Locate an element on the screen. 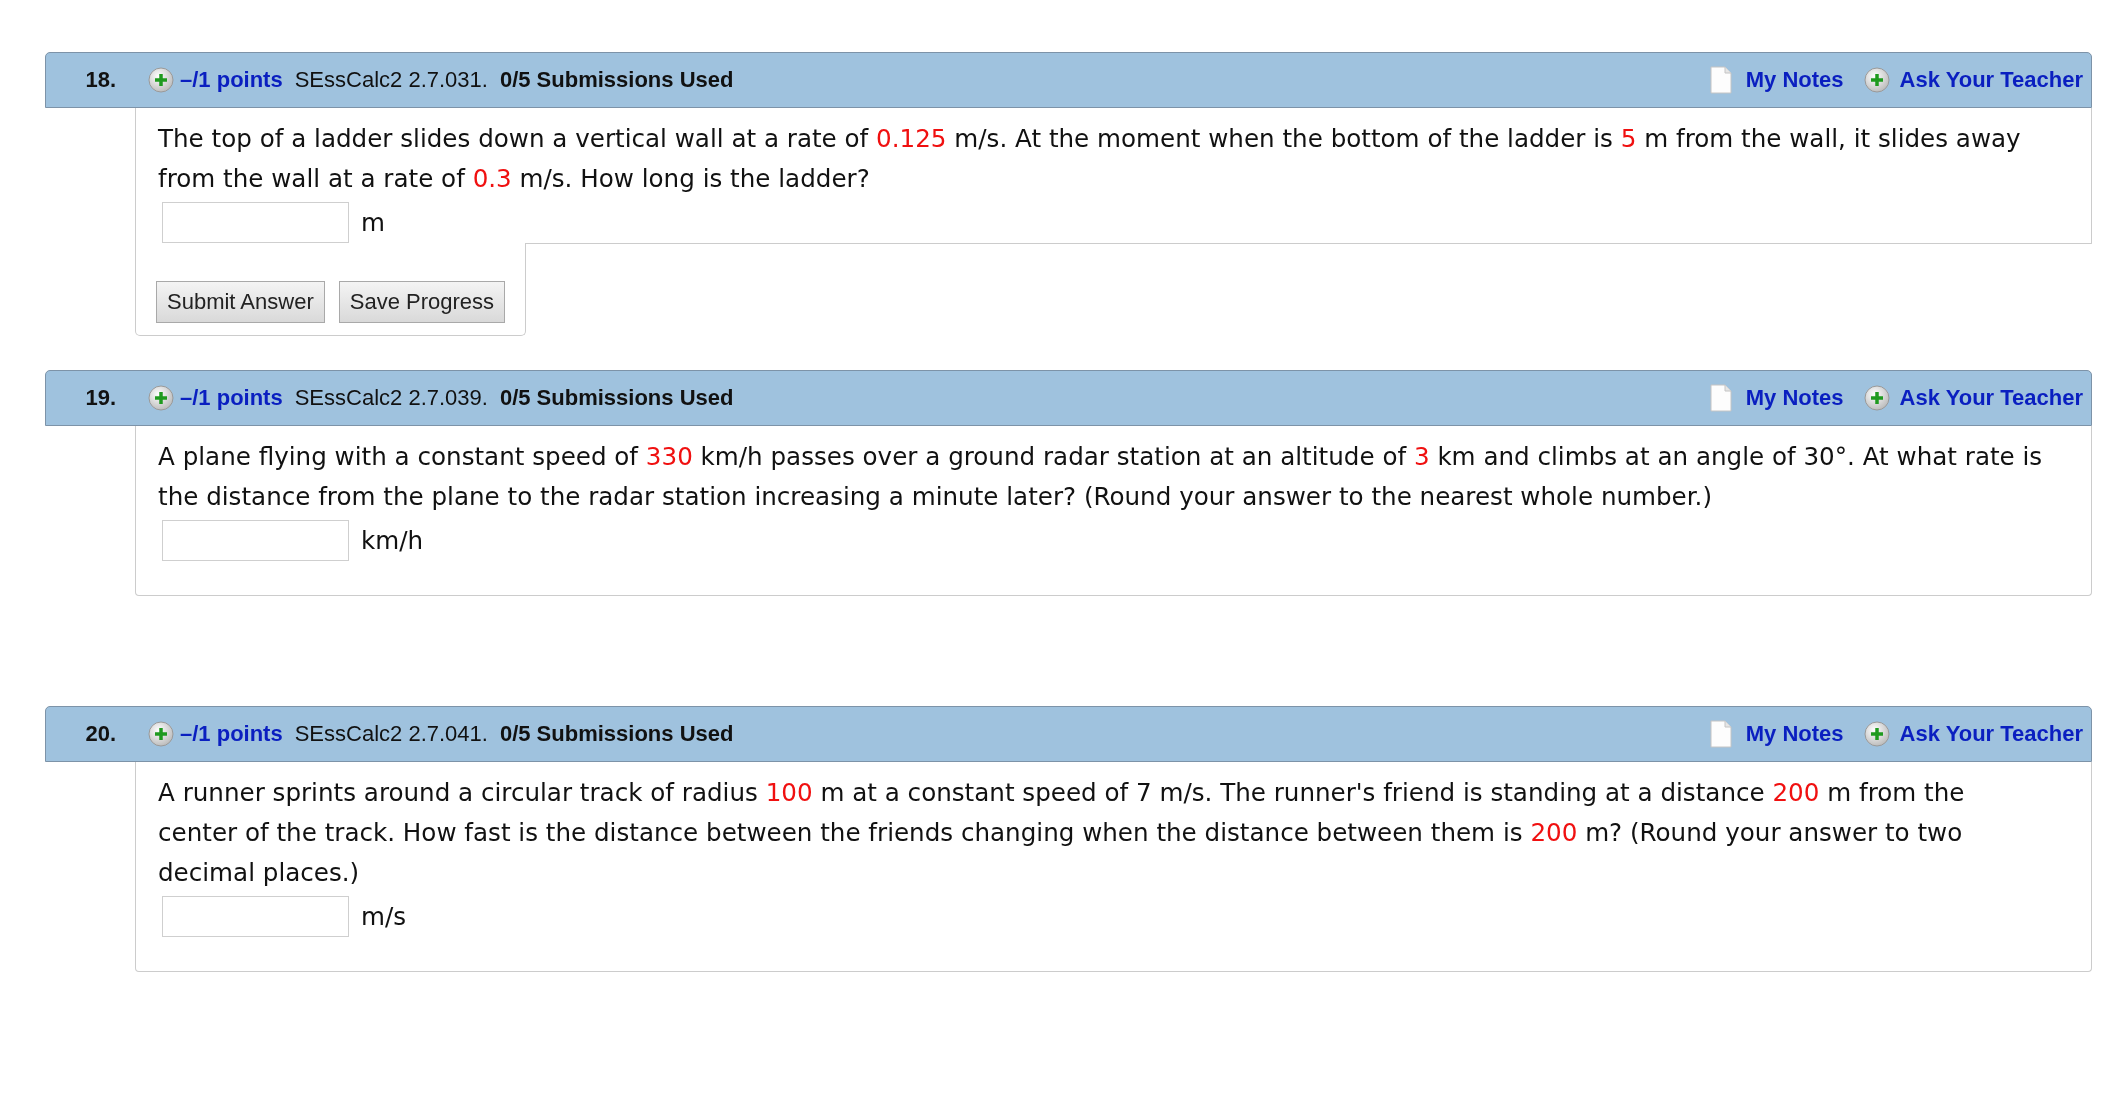  question-source: SEssCalc2 2.7.031. is located at coordinates (391, 80).